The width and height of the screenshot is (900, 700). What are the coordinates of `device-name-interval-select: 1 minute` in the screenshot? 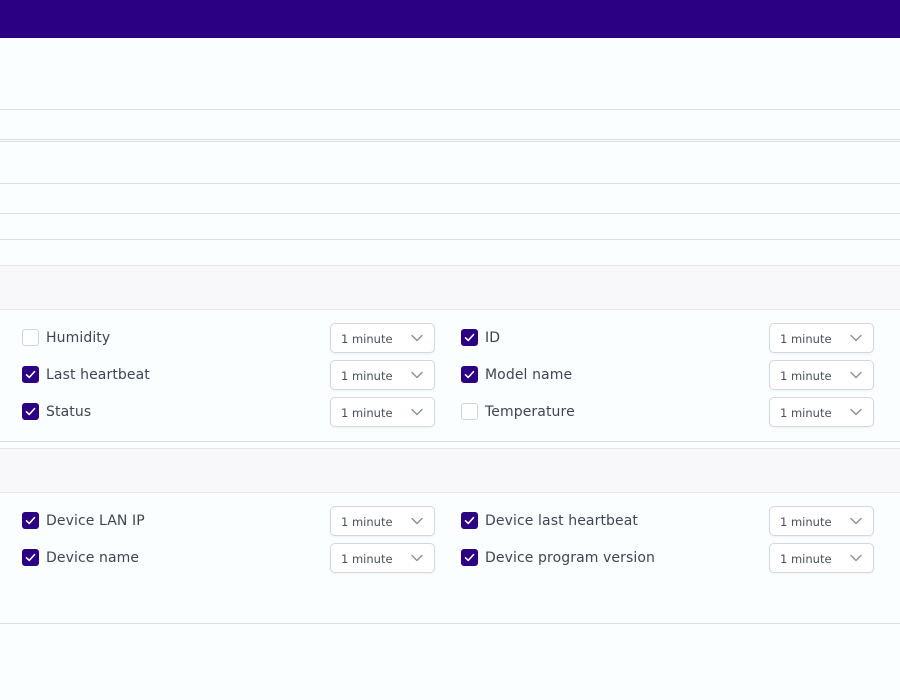 It's located at (382, 558).